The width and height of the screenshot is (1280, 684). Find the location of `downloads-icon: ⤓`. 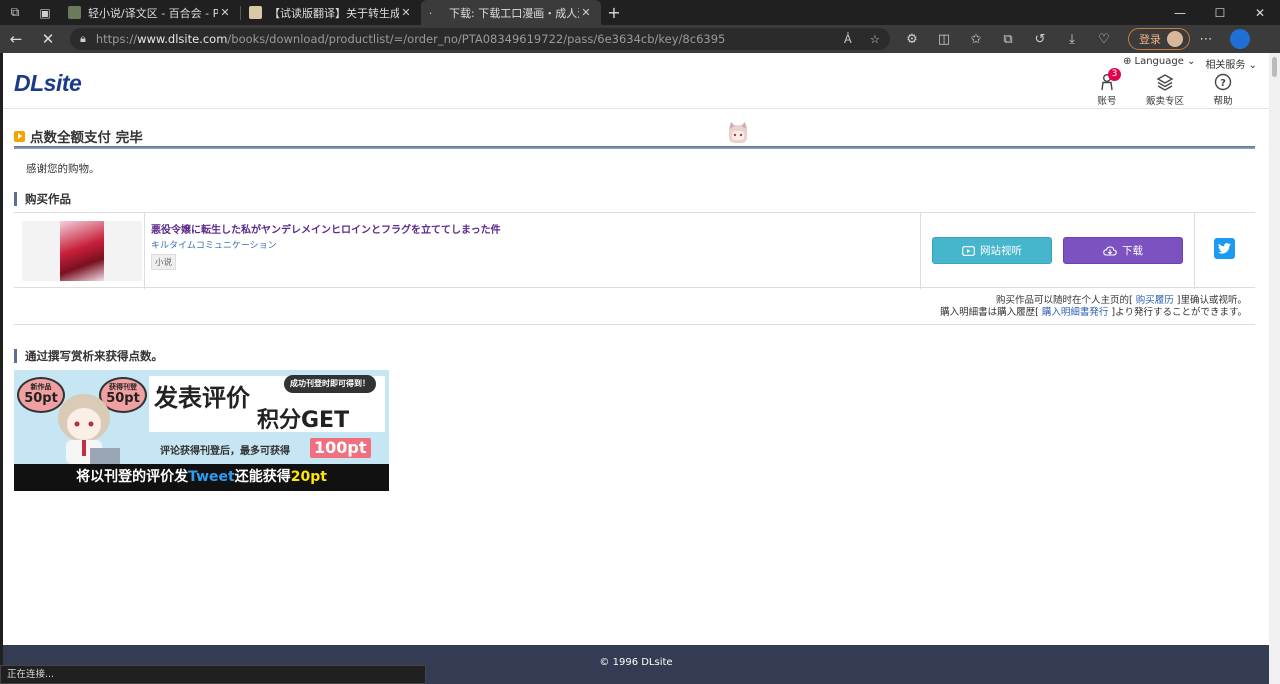

downloads-icon: ⤓ is located at coordinates (1072, 39).